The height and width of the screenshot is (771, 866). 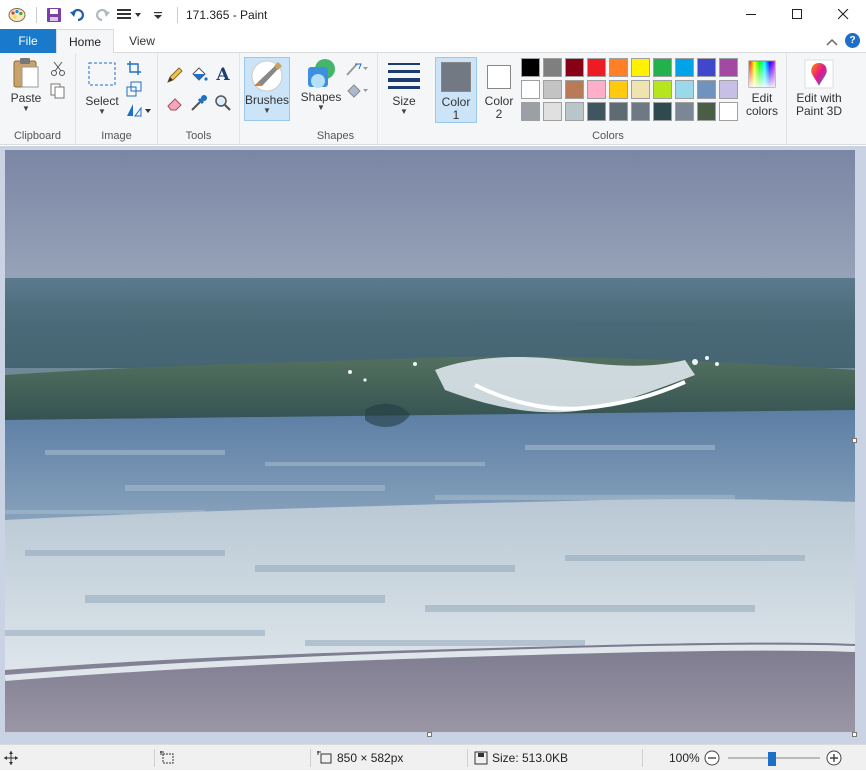 I want to click on image-group-label: Image, so click(x=116, y=136).